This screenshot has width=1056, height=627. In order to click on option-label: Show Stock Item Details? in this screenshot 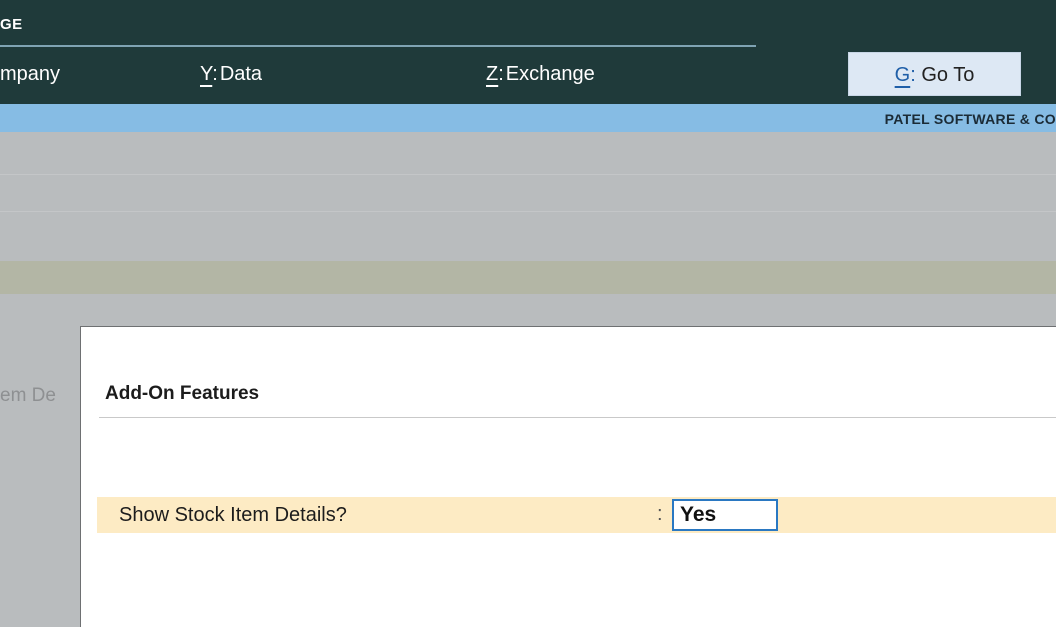, I will do `click(233, 515)`.